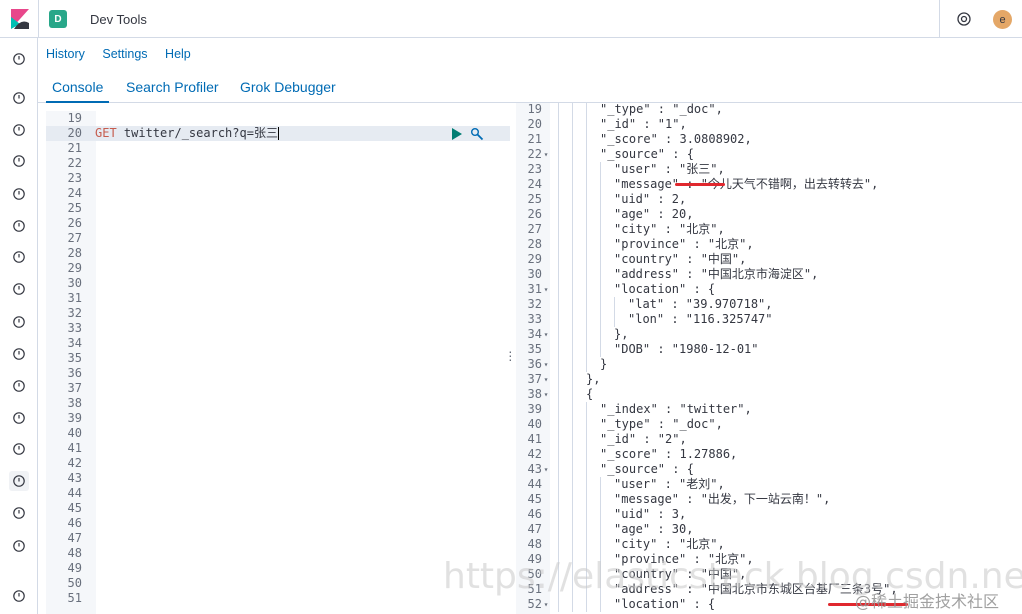 The image size is (1022, 614). Describe the element at coordinates (58, 19) in the screenshot. I see `space-avatar: D` at that location.